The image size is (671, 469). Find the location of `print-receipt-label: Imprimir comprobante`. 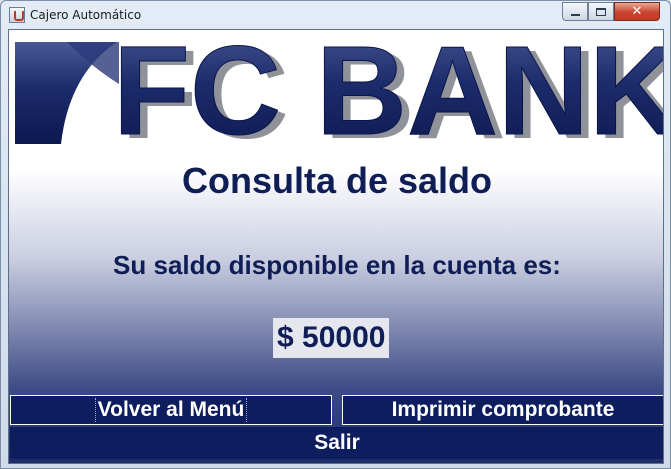

print-receipt-label: Imprimir comprobante is located at coordinates (503, 409).